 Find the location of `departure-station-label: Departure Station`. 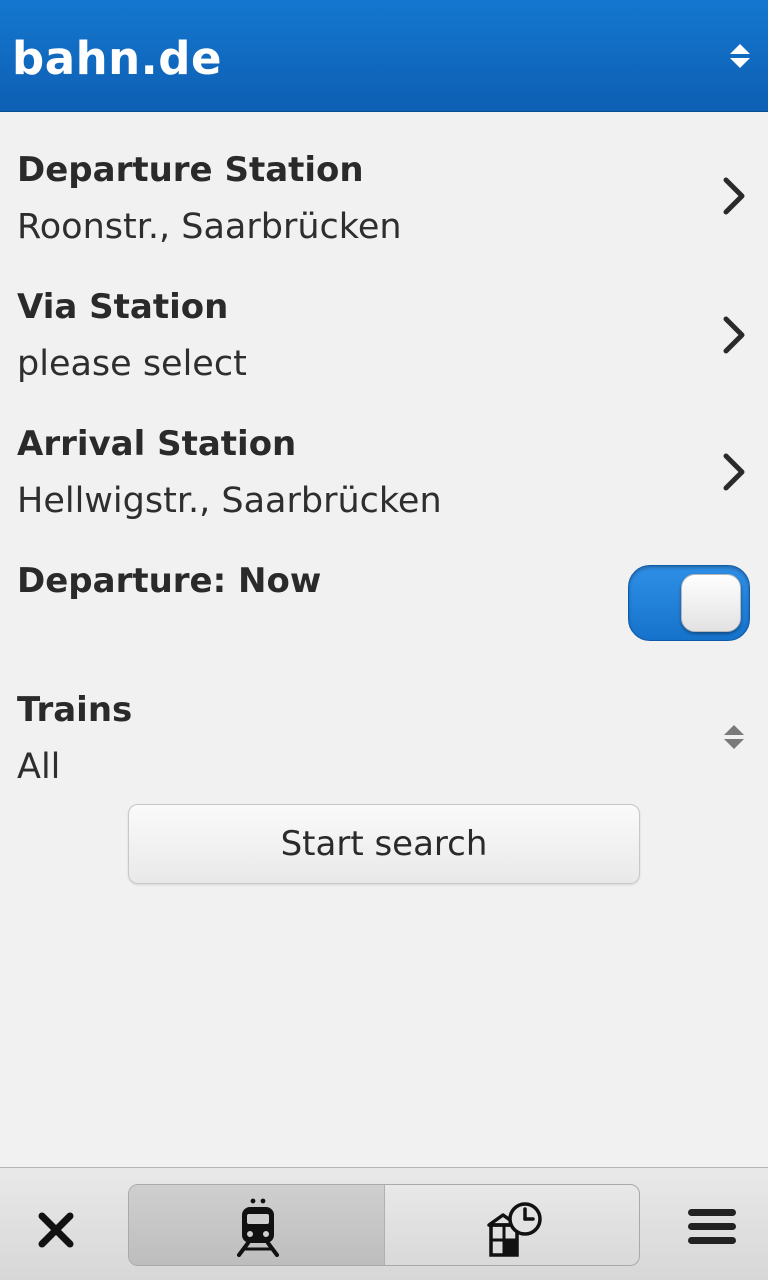

departure-station-label: Departure Station is located at coordinates (190, 170).